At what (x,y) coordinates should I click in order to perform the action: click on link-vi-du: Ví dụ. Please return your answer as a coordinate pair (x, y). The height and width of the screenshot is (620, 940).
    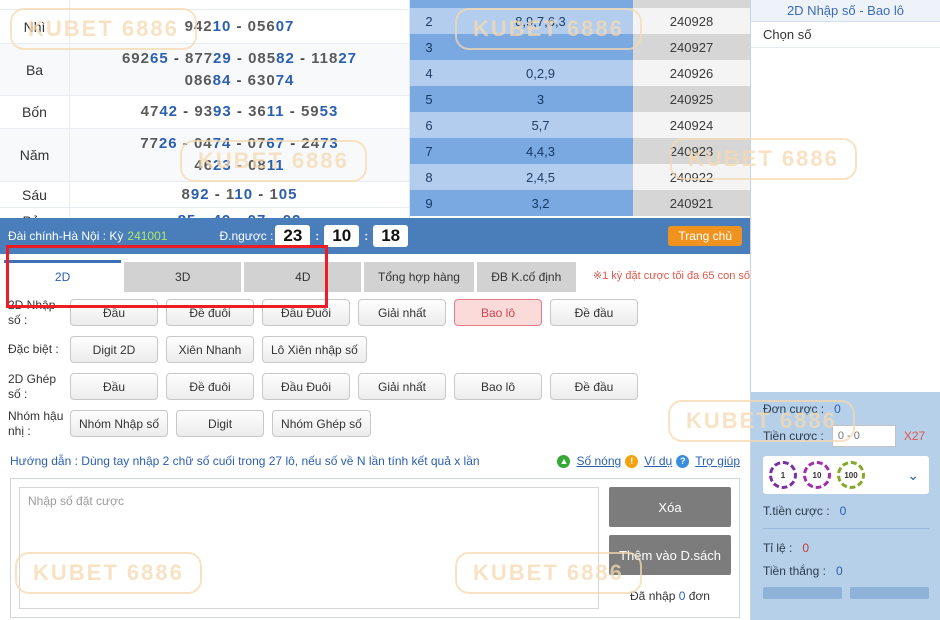
    Looking at the image, I should click on (658, 461).